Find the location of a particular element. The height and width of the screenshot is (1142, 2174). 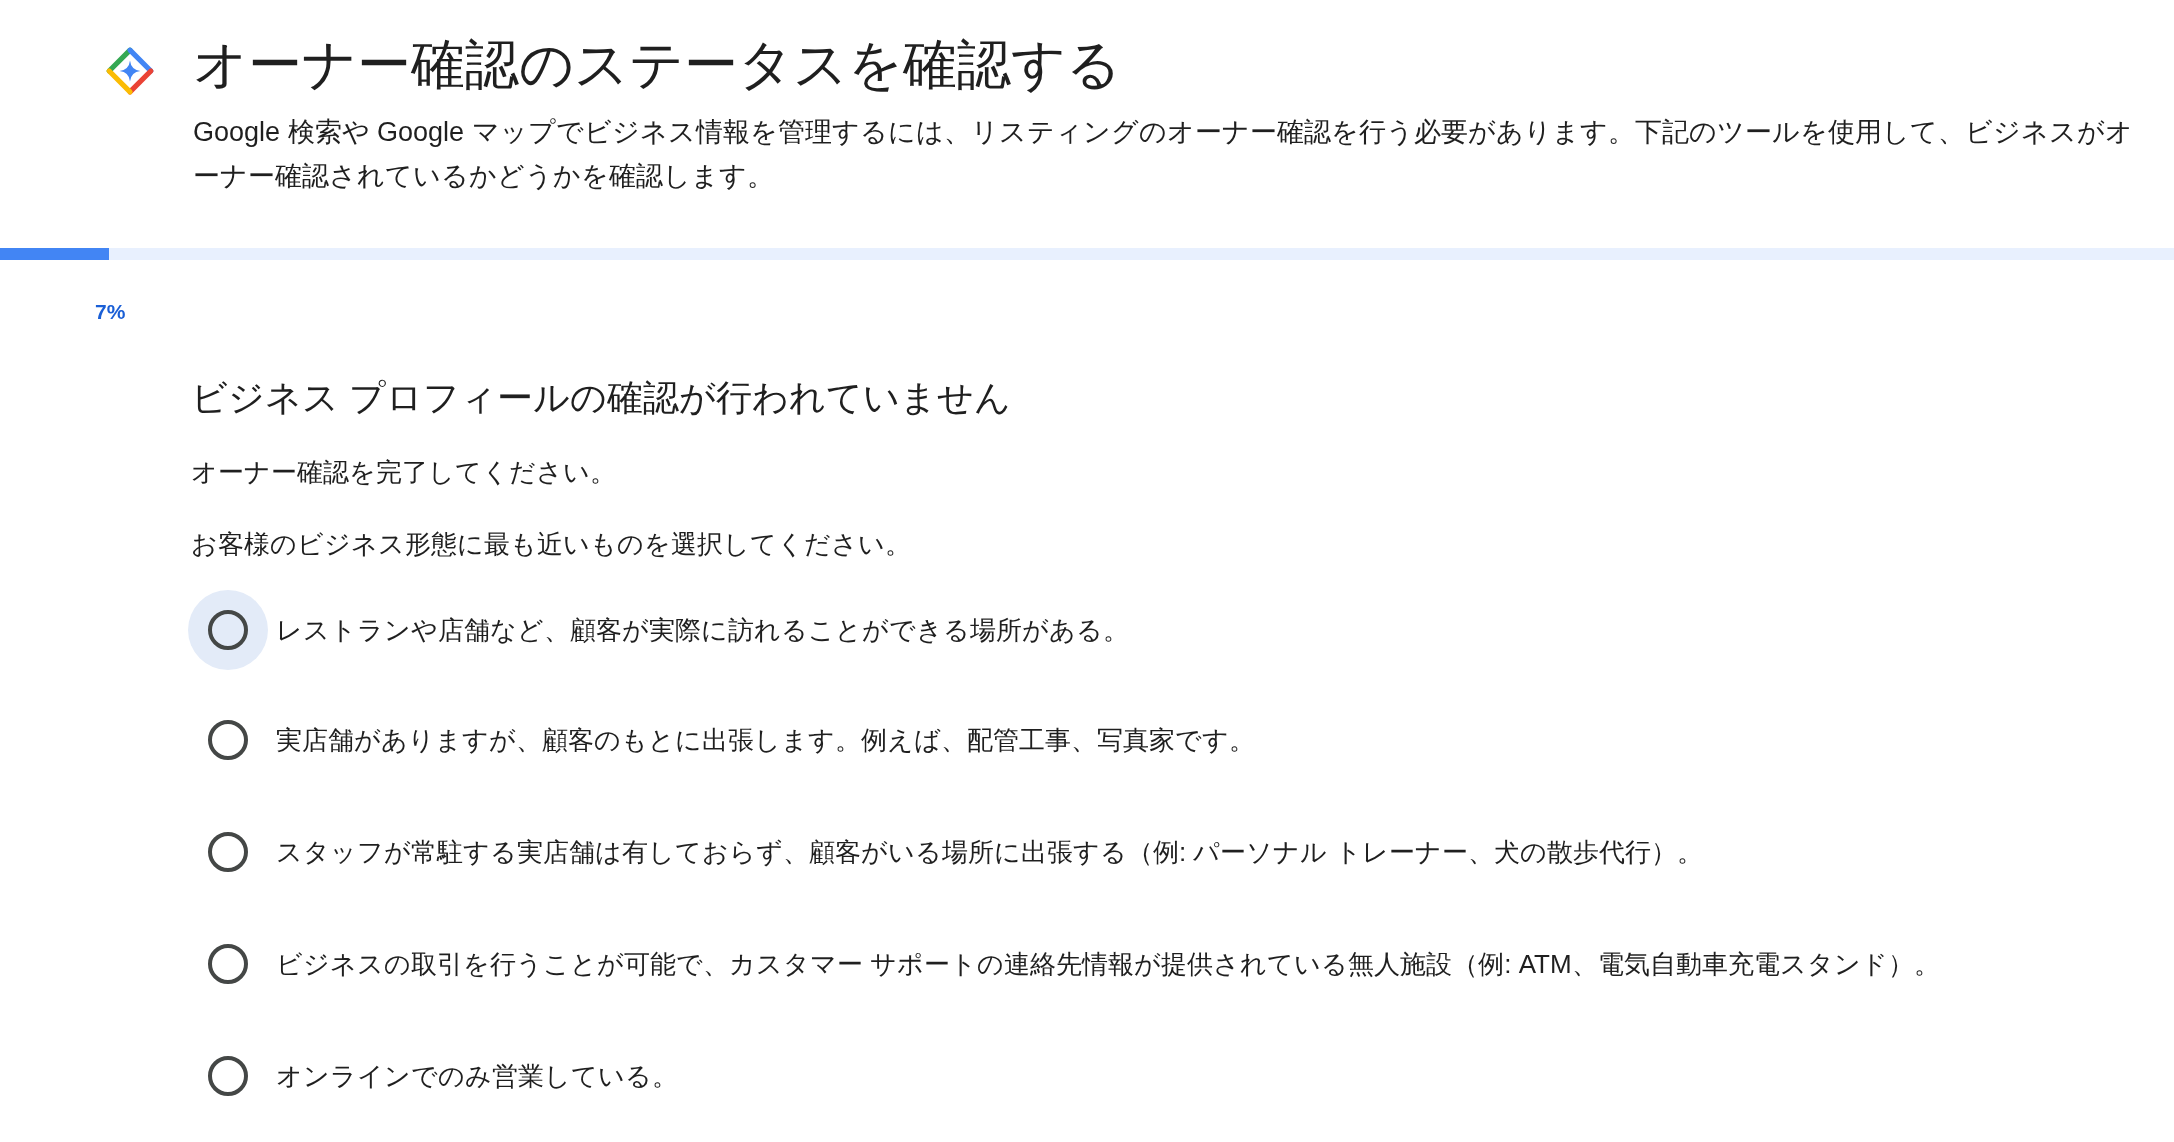

diamond-logo-icon is located at coordinates (130, 71).